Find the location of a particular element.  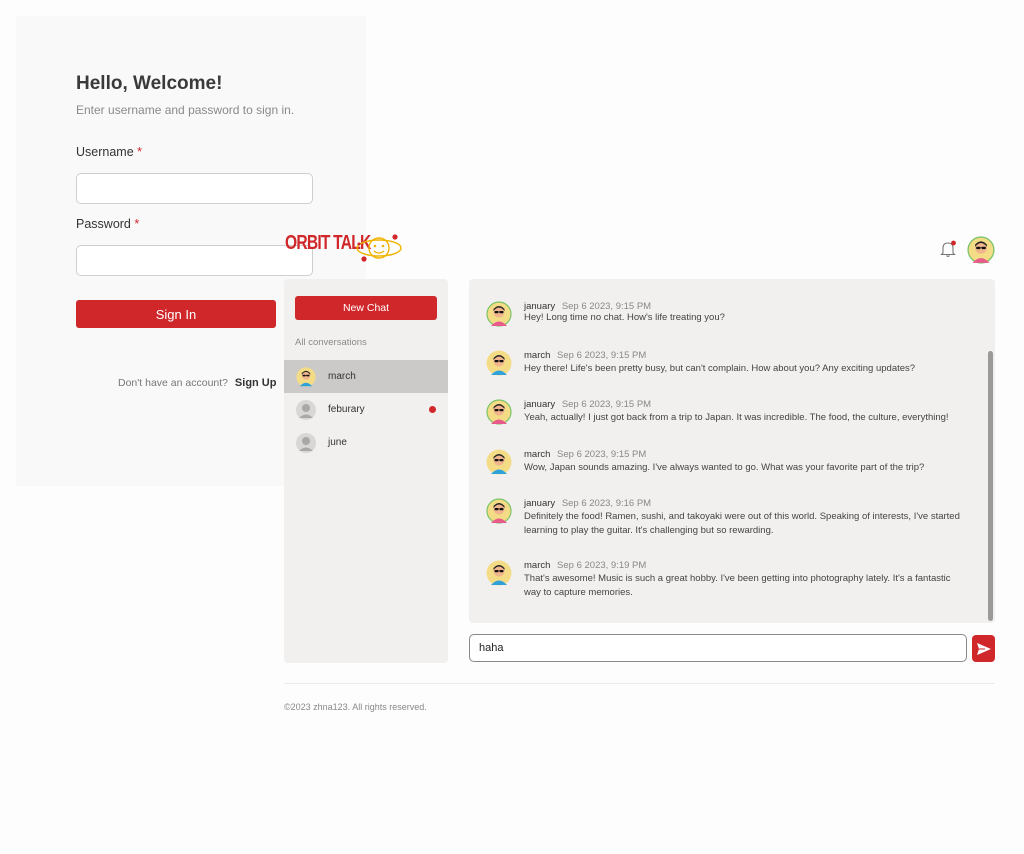

message-time: Sep 6 2023, 9:19 PM is located at coordinates (602, 565).